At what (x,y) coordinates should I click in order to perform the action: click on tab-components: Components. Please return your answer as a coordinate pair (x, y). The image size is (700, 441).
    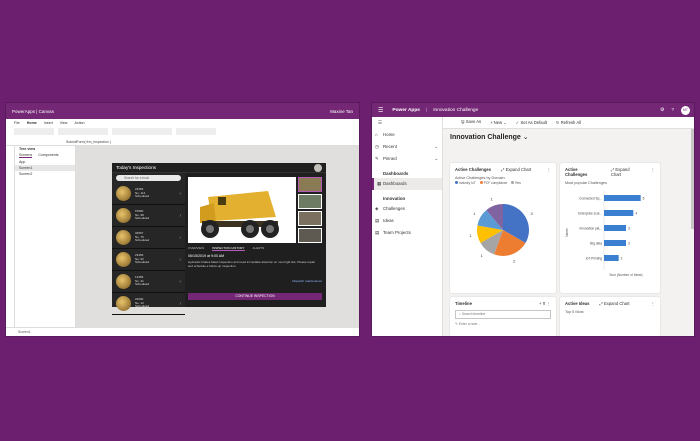
    Looking at the image, I should click on (48, 155).